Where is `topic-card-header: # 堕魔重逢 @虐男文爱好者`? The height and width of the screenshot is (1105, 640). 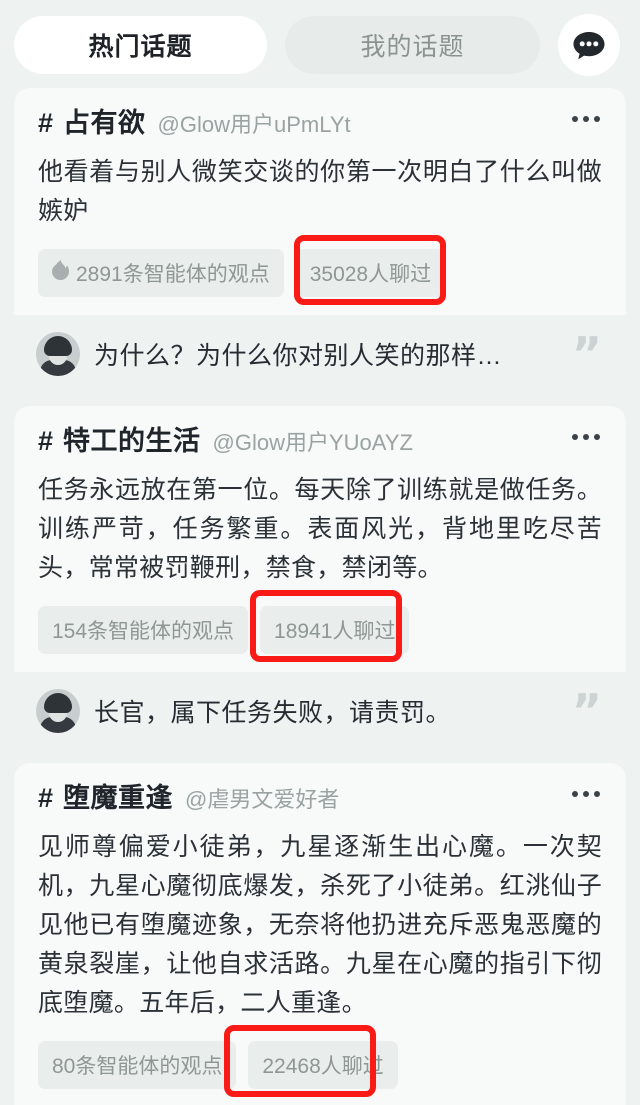
topic-card-header: # 堕魔重逢 @虐男文爱好者 is located at coordinates (320, 798).